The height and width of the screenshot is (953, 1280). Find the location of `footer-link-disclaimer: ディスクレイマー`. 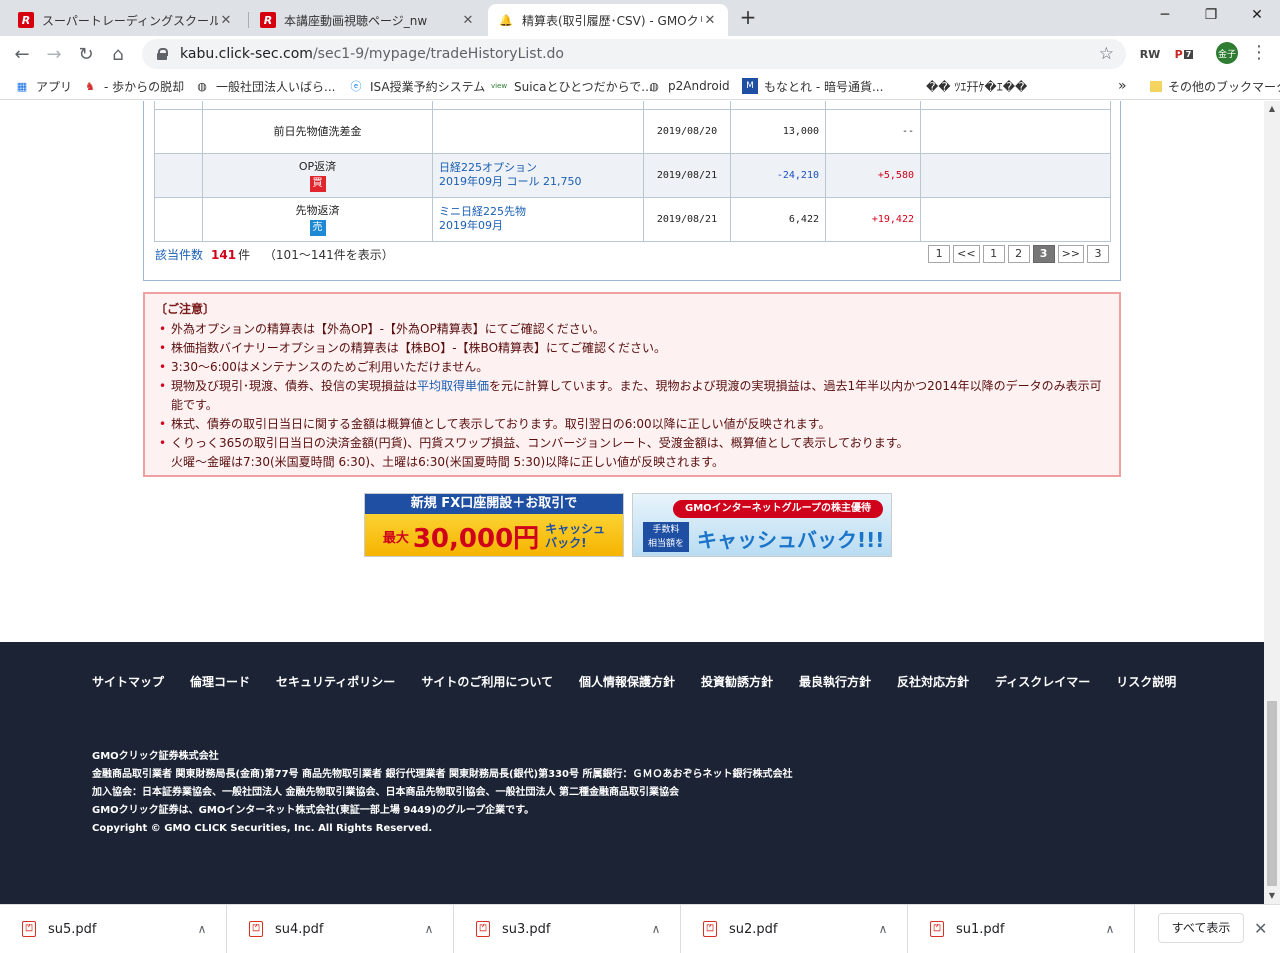

footer-link-disclaimer: ディスクレイマー is located at coordinates (1042, 681).